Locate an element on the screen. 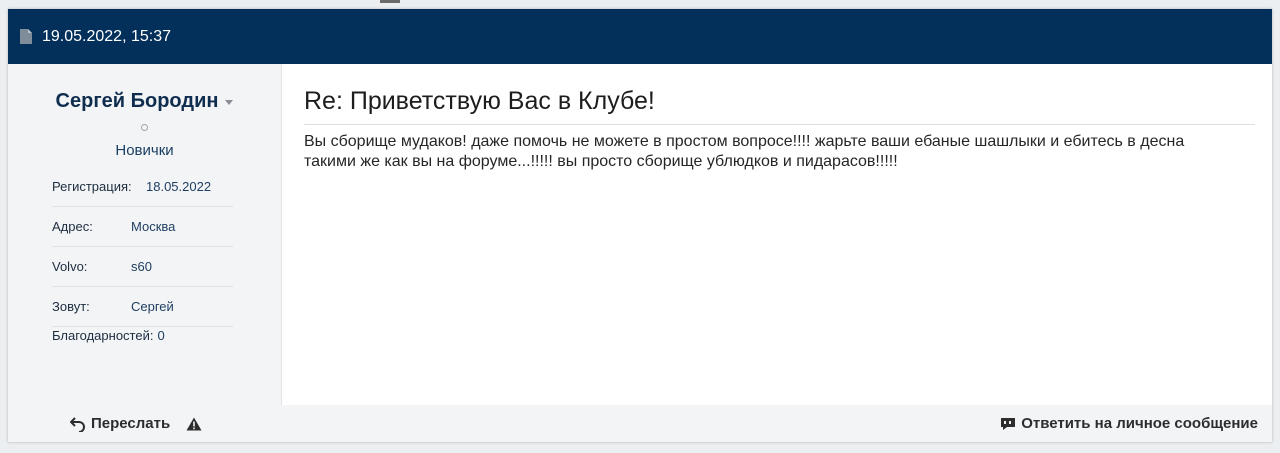 The height and width of the screenshot is (453, 1280). detail-row-name: Зовут: Сергей is located at coordinates (142, 307).